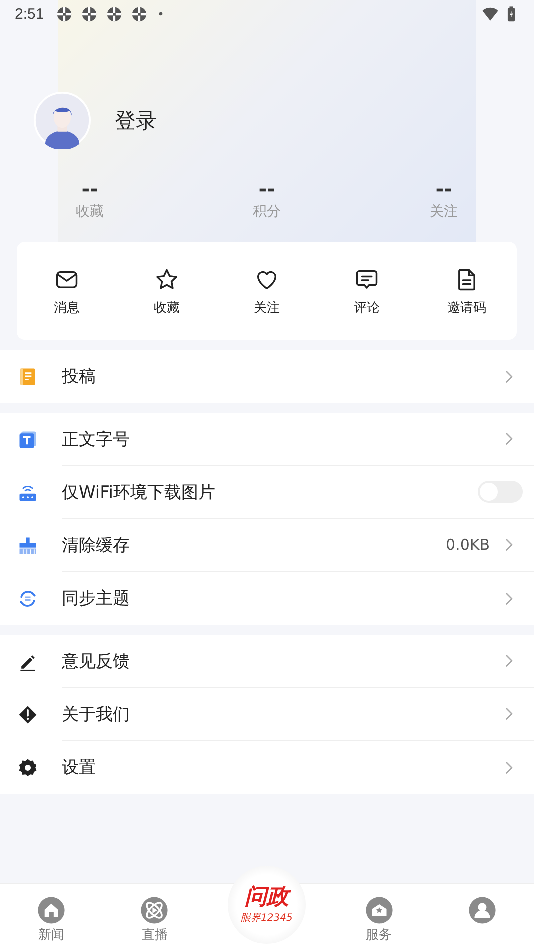 This screenshot has height=950, width=534. What do you see at coordinates (267, 661) in the screenshot?
I see `menu-item: 意见反馈` at bounding box center [267, 661].